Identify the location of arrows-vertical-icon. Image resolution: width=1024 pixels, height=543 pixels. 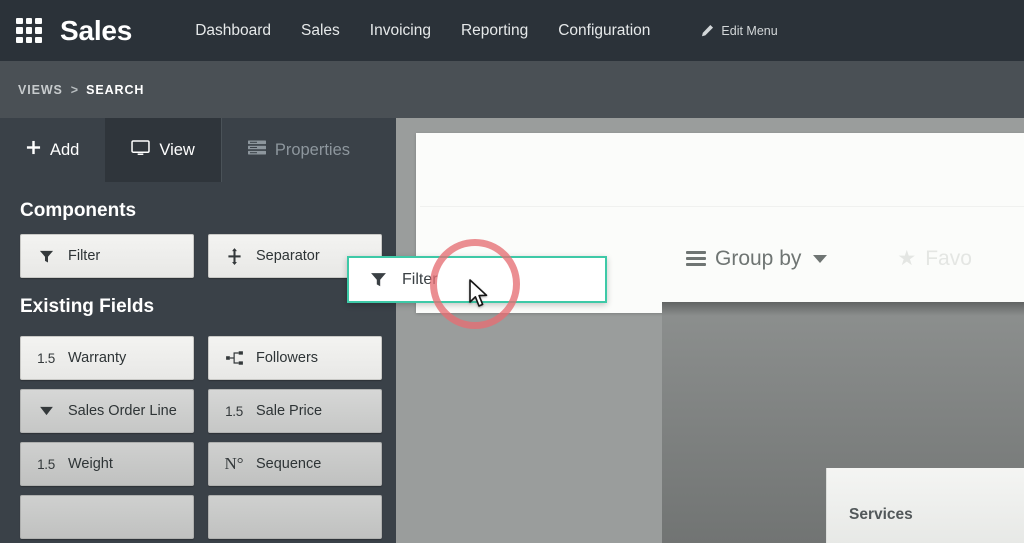
(234, 256).